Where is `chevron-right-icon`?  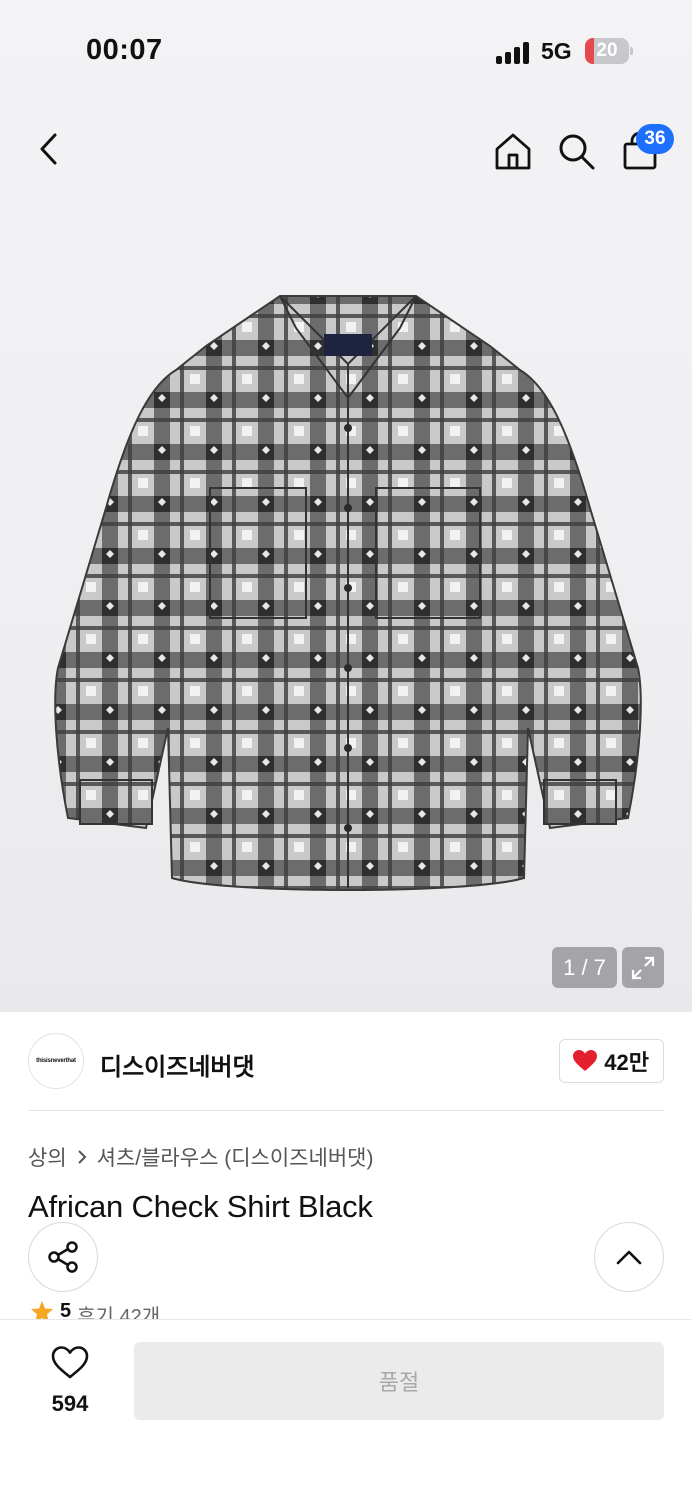 chevron-right-icon is located at coordinates (82, 1157).